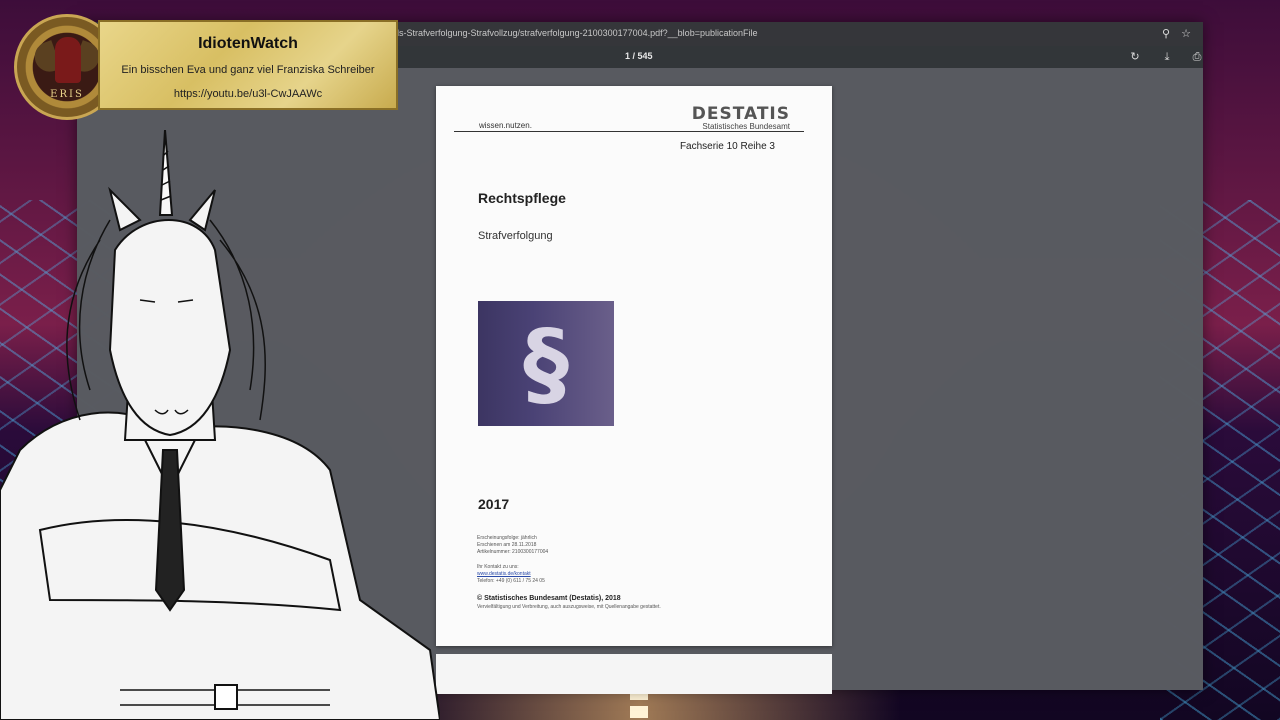 This screenshot has width=1280, height=720. What do you see at coordinates (727, 146) in the screenshot?
I see `series-label: Fachserie 10 Reihe 3` at bounding box center [727, 146].